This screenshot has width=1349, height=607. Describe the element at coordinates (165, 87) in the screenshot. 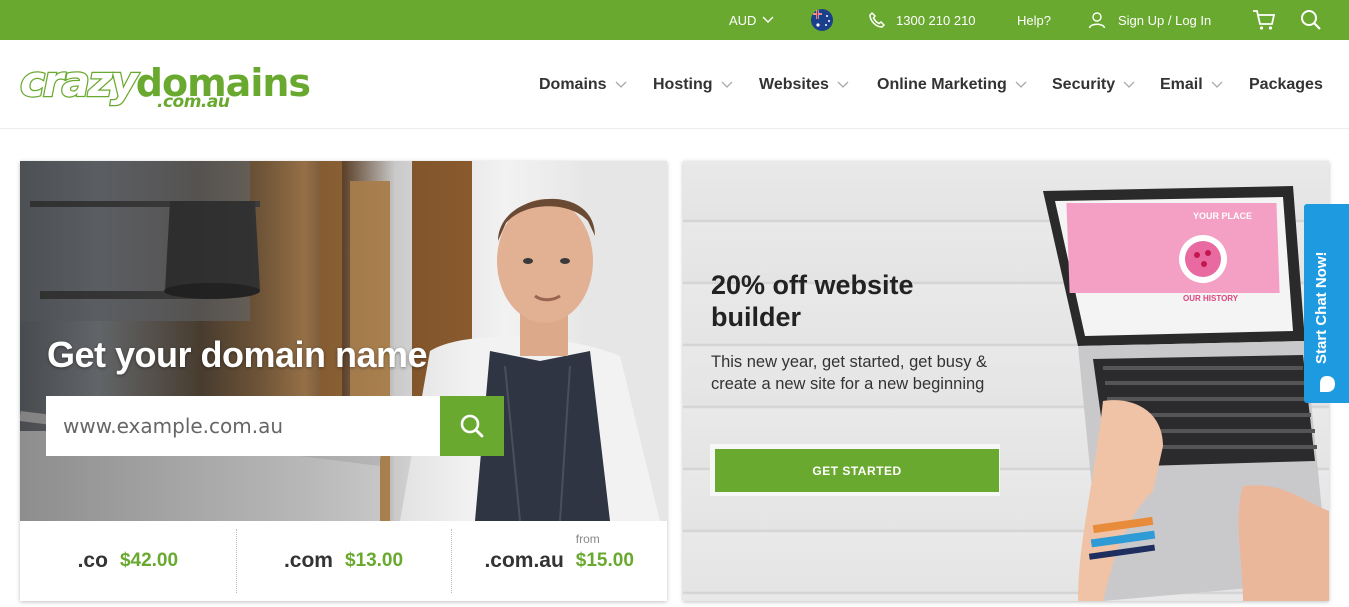

I see `crazy-domains-logo: crazydomains .com.au` at that location.